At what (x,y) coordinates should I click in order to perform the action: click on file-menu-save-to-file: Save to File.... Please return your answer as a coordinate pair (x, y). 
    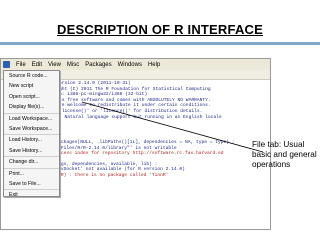
    Looking at the image, I should click on (31, 185).